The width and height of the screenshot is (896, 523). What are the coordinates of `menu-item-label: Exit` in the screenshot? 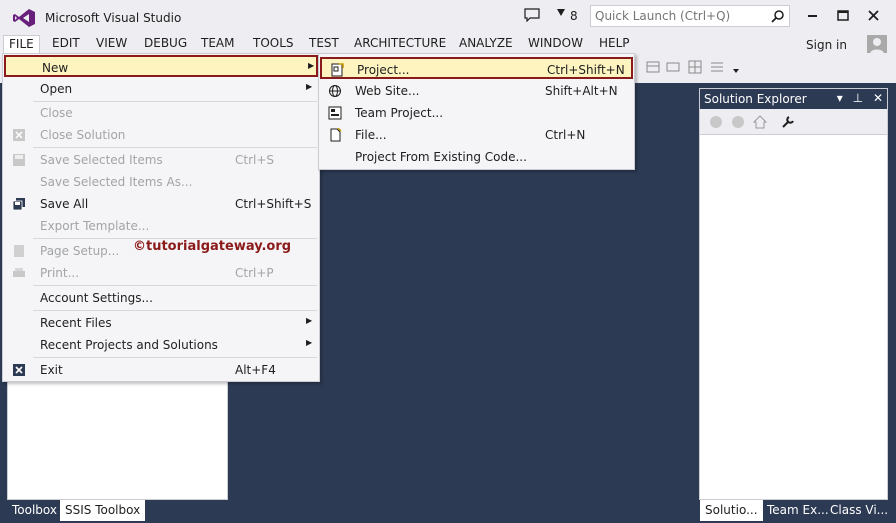 It's located at (51, 370).